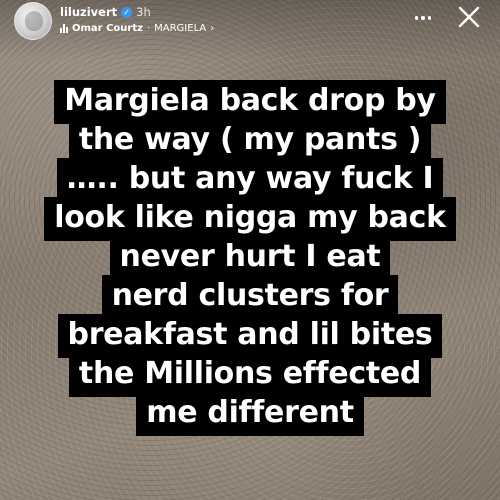 This screenshot has height=500, width=500. I want to click on more-options-button, so click(423, 18).